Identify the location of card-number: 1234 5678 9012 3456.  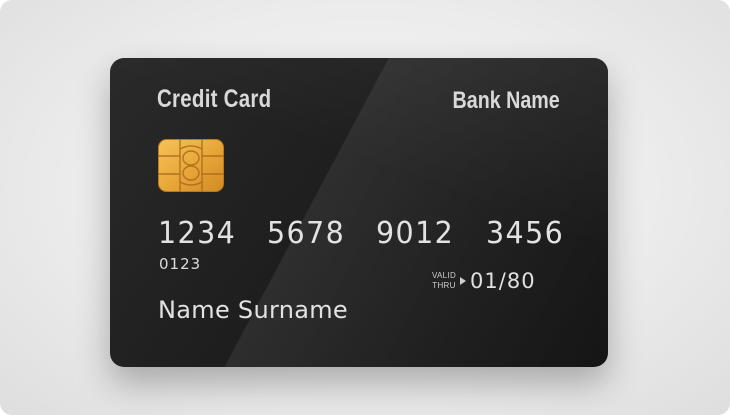
(363, 233).